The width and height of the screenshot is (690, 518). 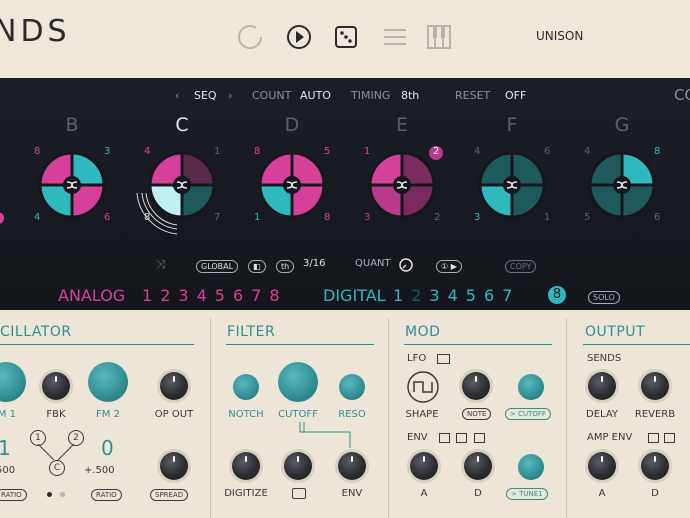 What do you see at coordinates (260, 295) in the screenshot?
I see `analog-7: 7` at bounding box center [260, 295].